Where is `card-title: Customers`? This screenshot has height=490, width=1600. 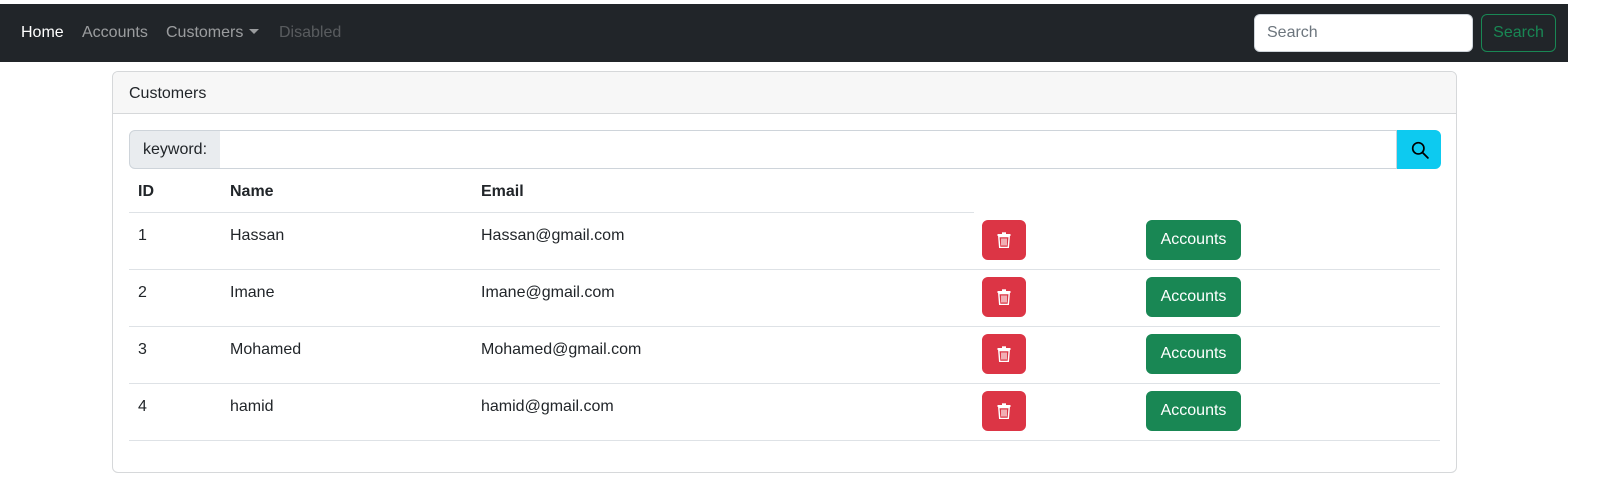
card-title: Customers is located at coordinates (168, 93).